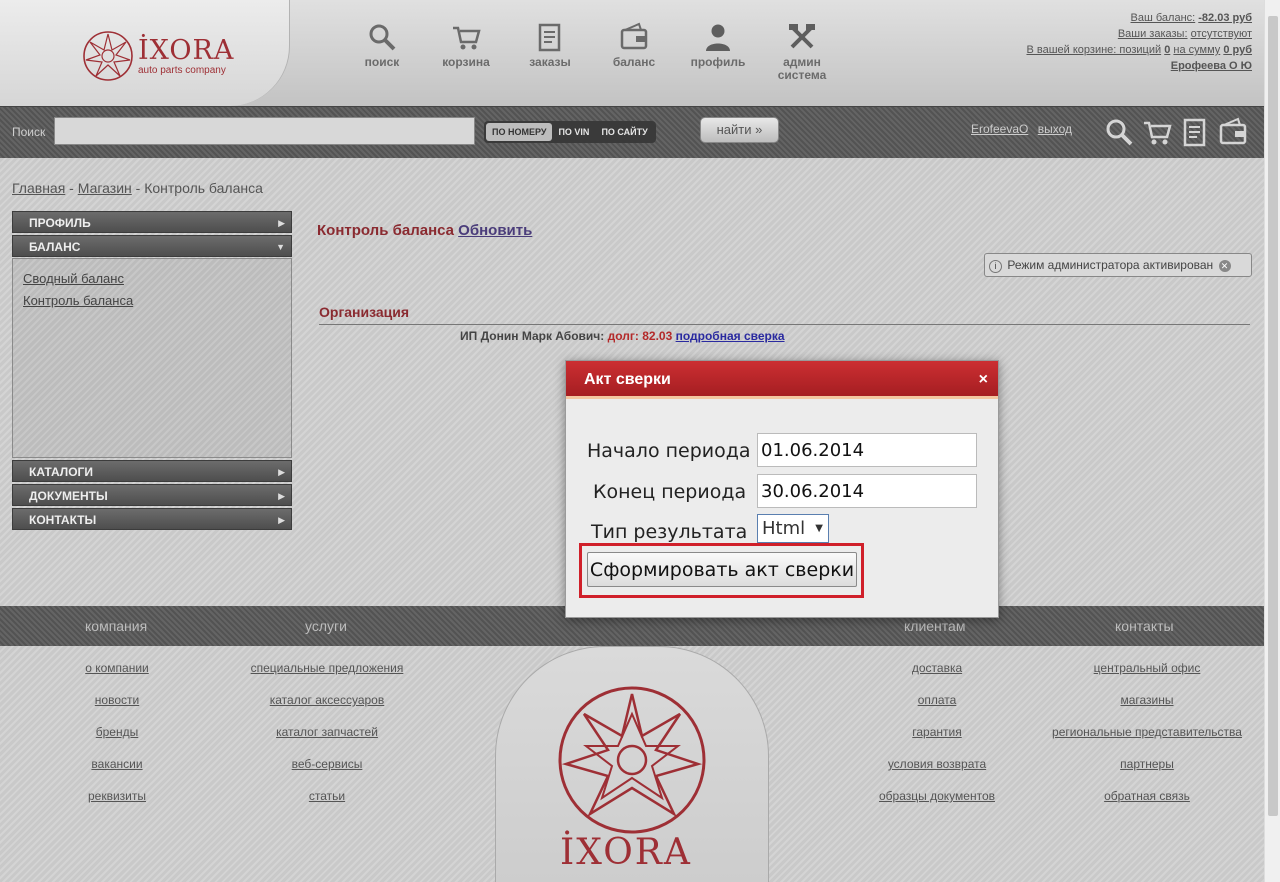 This screenshot has width=1280, height=882. Describe the element at coordinates (784, 314) in the screenshot. I see `organization-header: Организация` at that location.